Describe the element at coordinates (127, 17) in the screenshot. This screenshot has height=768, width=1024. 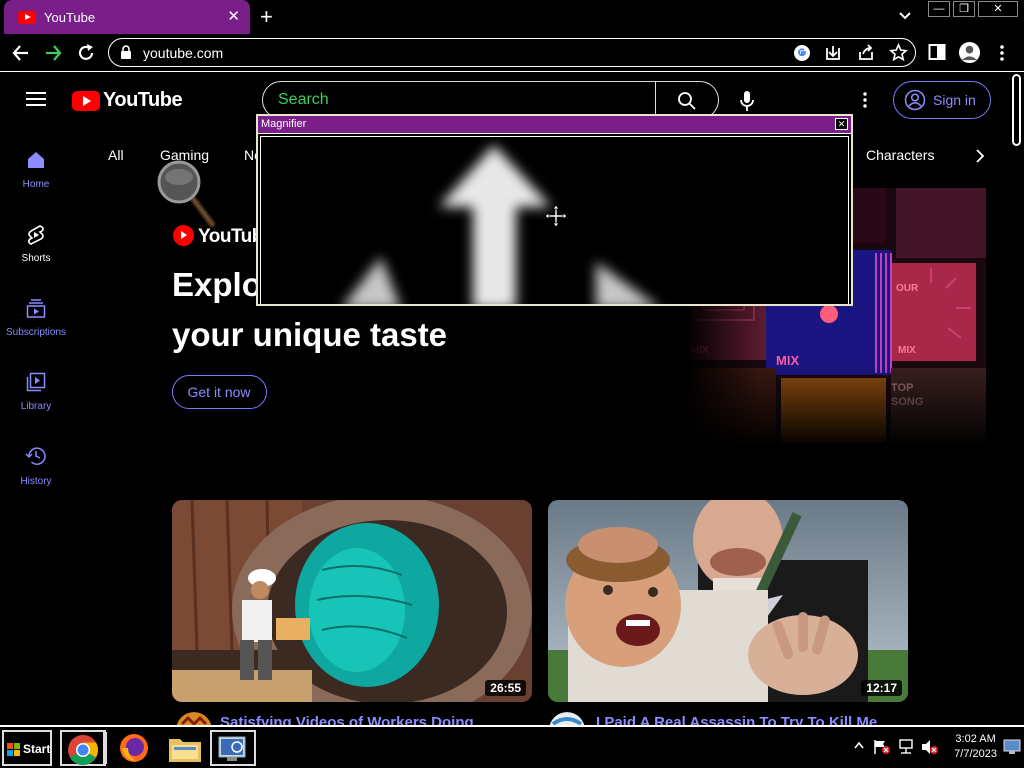
I see `browser-tab: YouTube ✕` at that location.